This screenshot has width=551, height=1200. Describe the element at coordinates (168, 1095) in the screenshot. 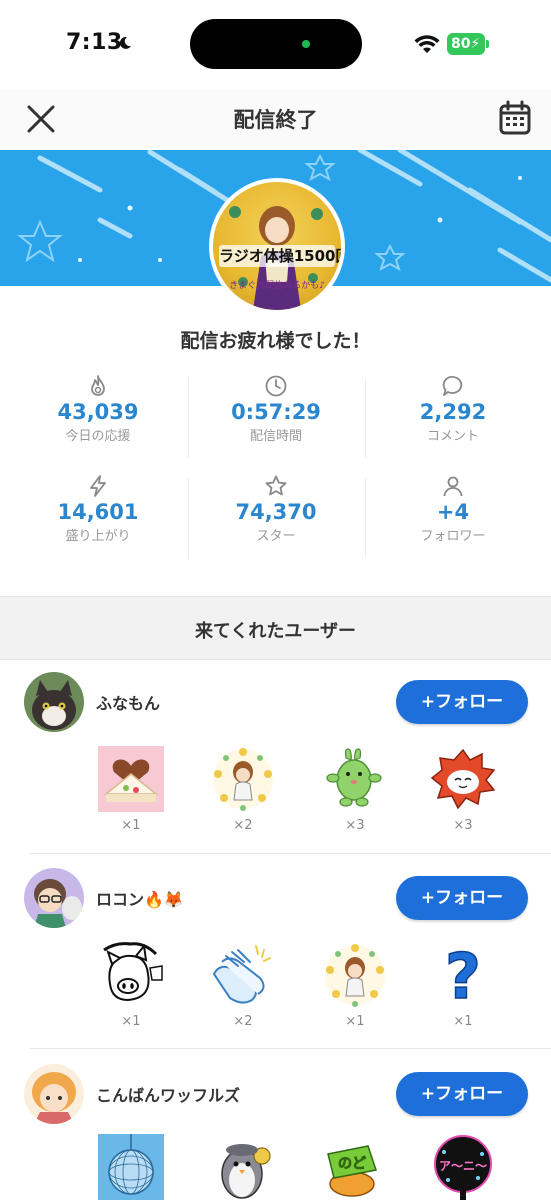

I see `user-name: こんばんワッフルズ` at that location.